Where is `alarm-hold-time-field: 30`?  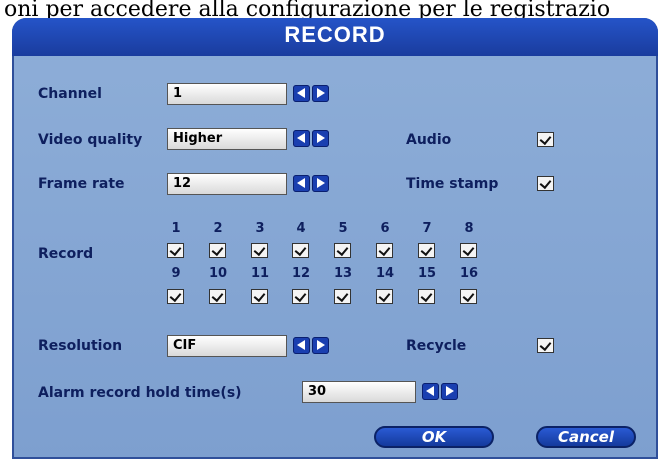 alarm-hold-time-field: 30 is located at coordinates (359, 392).